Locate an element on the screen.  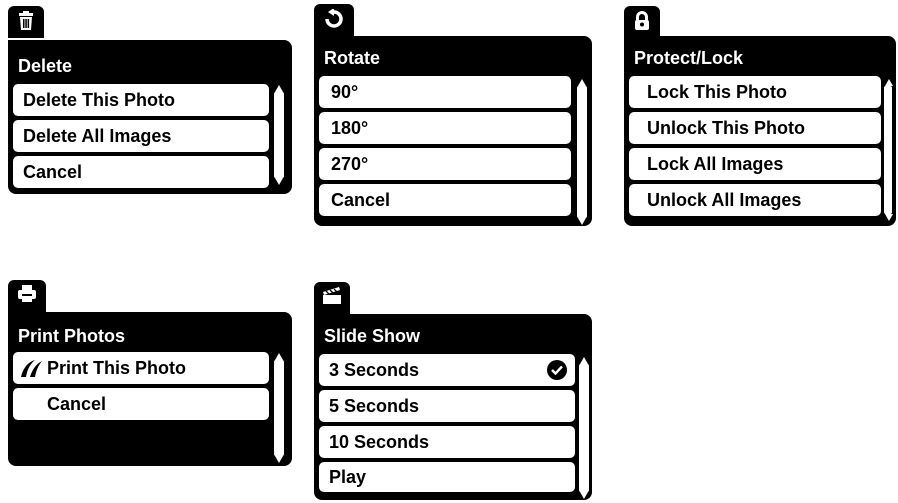
pictbridge-icon is located at coordinates (31, 368).